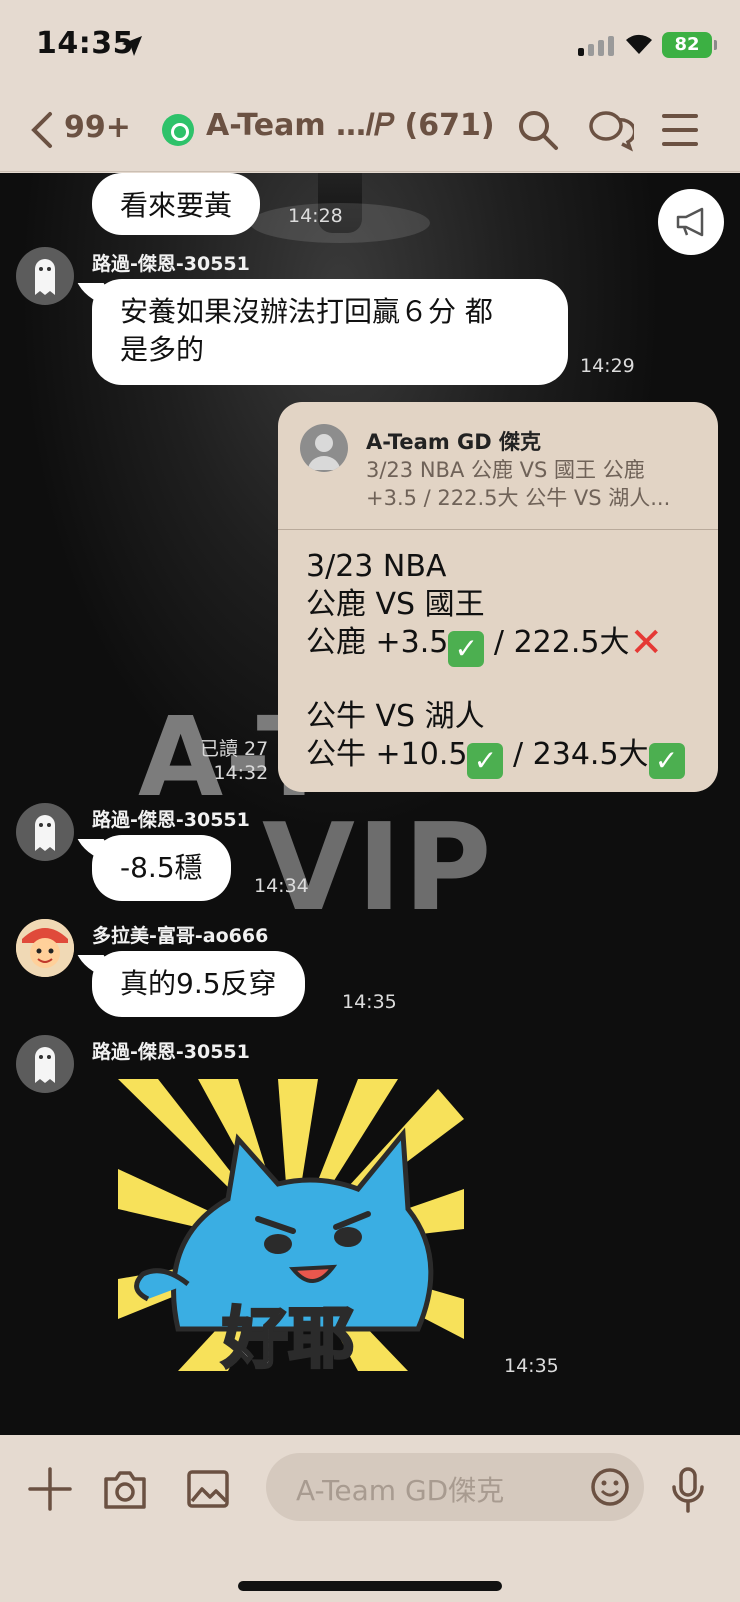  I want to click on back-chevron-icon, so click(42, 130).